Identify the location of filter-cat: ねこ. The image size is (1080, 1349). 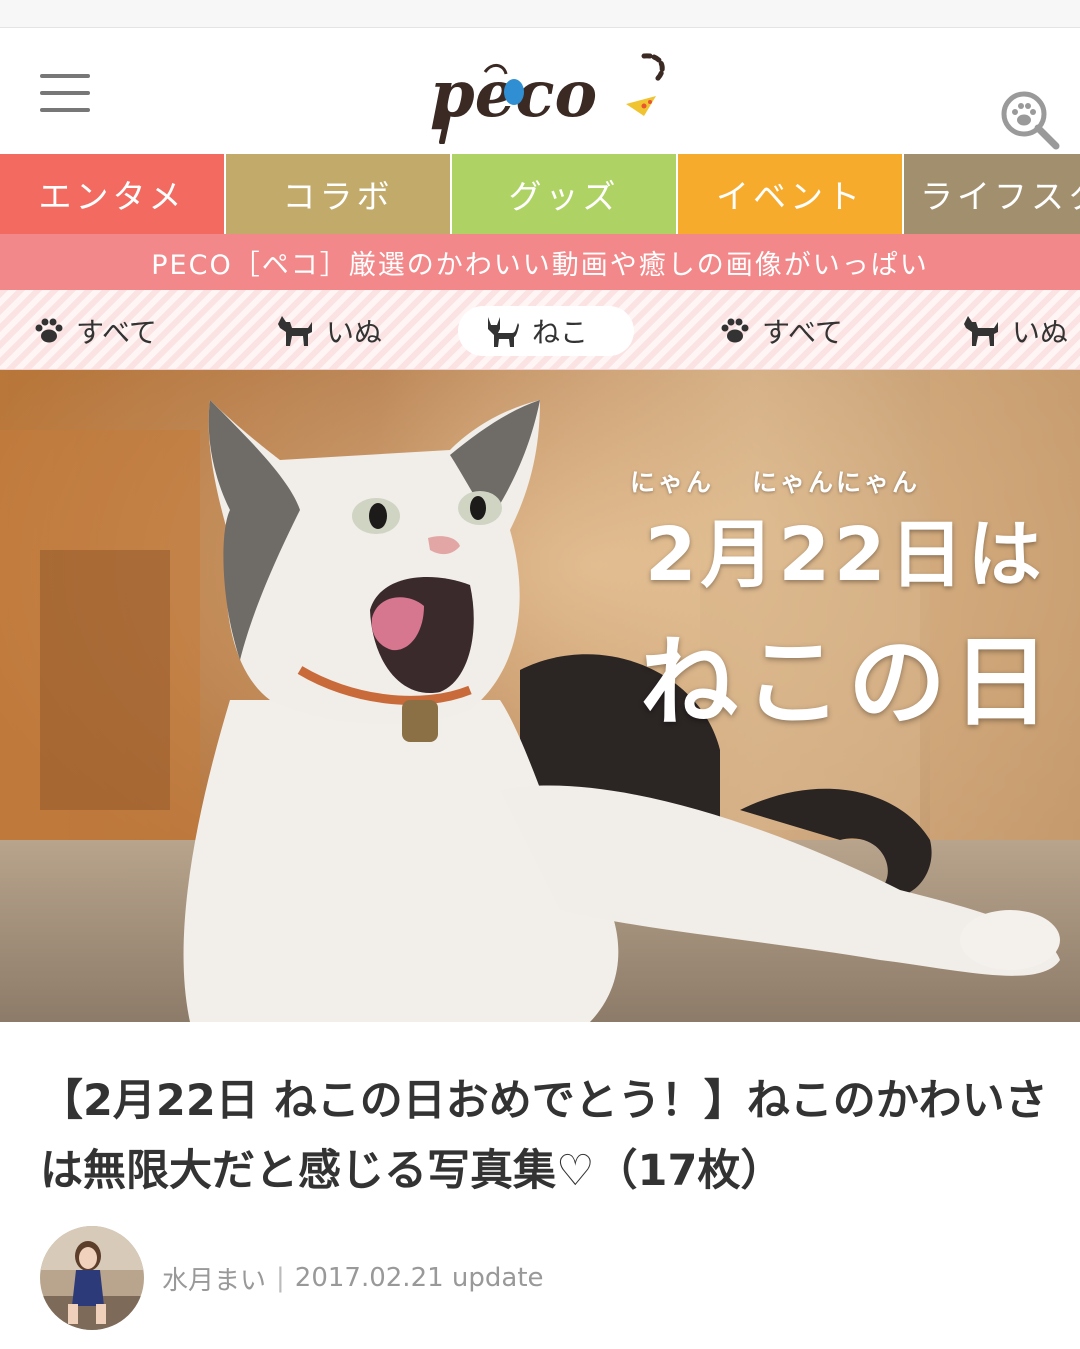
(546, 331).